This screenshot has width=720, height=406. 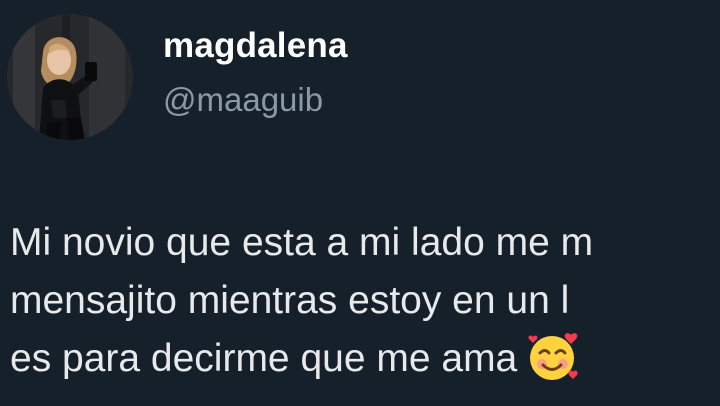 I want to click on smiling-face-with-hearts-icon, so click(x=554, y=357).